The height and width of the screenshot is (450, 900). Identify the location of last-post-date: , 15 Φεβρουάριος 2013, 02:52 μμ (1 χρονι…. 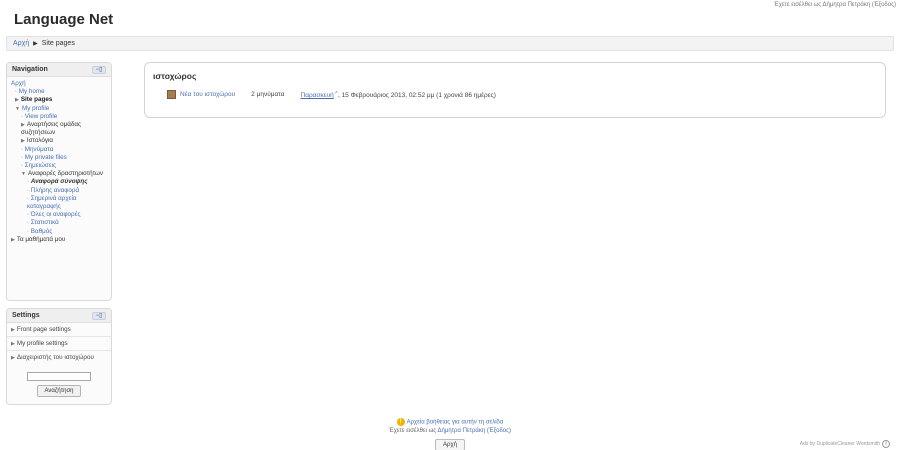
(416, 96).